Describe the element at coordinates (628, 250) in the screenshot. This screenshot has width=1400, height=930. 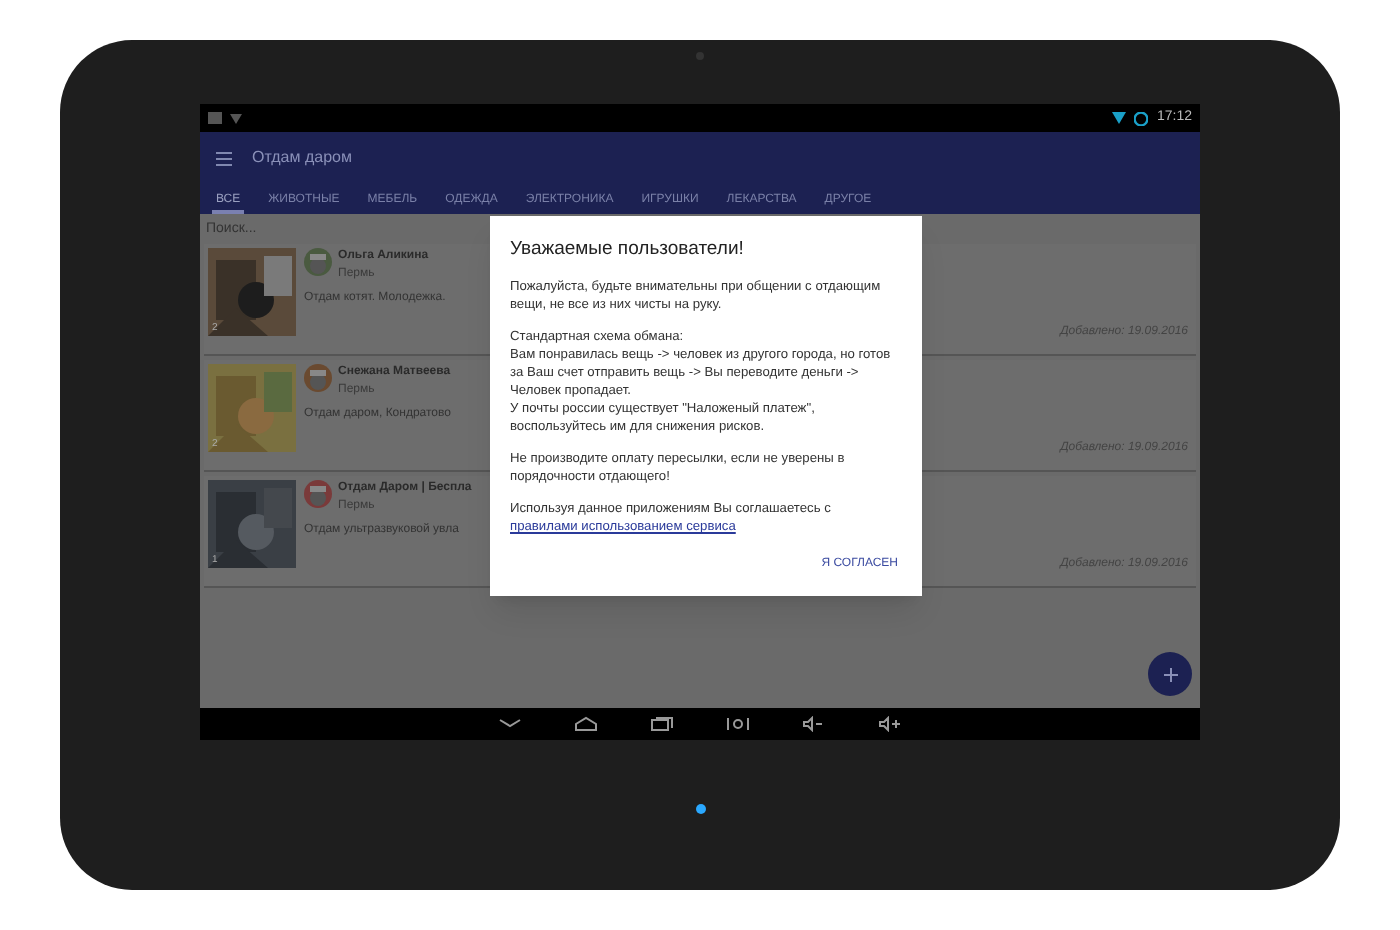
I see `dialog-title: Уважаемые пользователи!` at that location.